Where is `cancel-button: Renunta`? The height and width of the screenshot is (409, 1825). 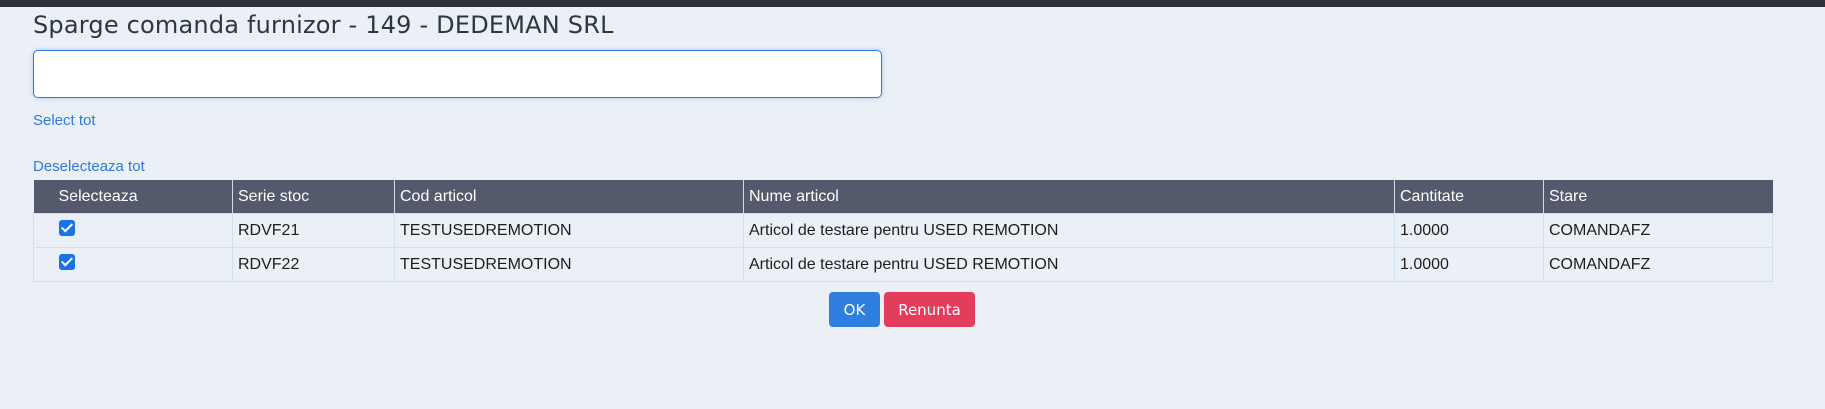 cancel-button: Renunta is located at coordinates (929, 309).